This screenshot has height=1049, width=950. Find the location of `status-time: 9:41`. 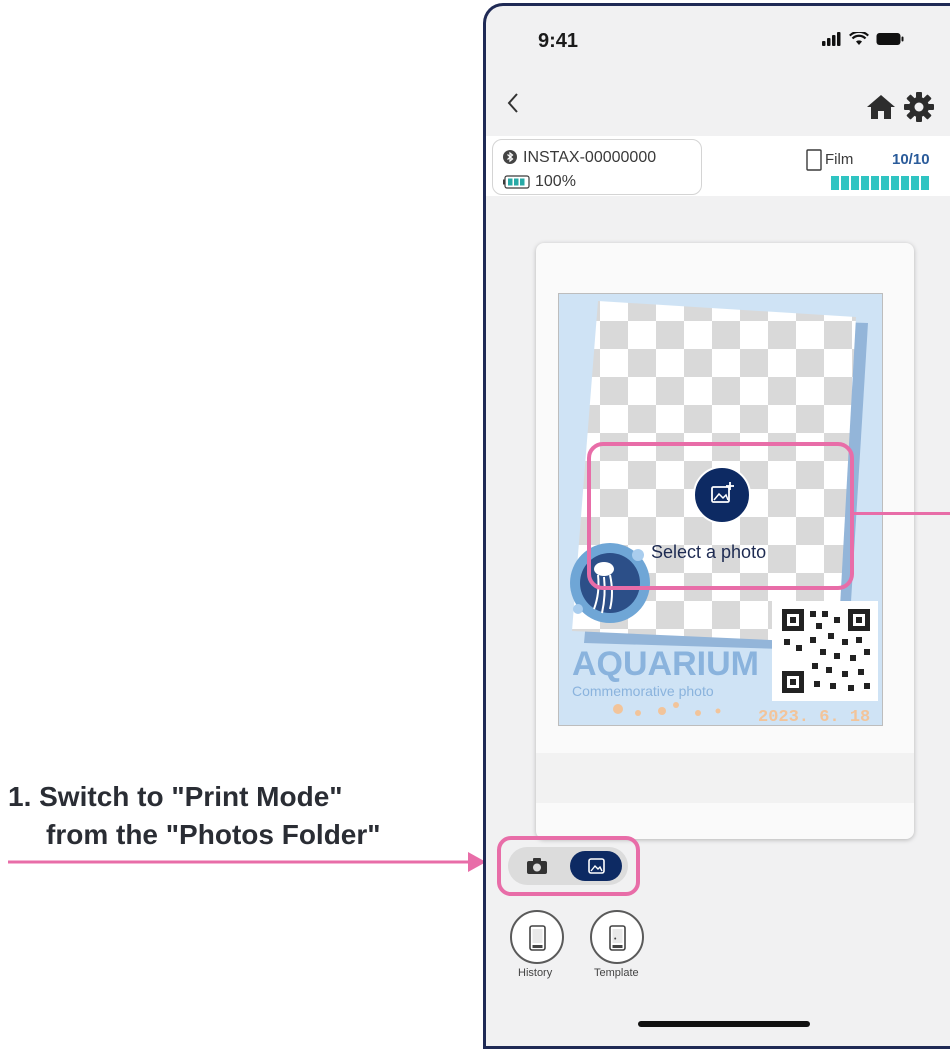

status-time: 9:41 is located at coordinates (558, 41).